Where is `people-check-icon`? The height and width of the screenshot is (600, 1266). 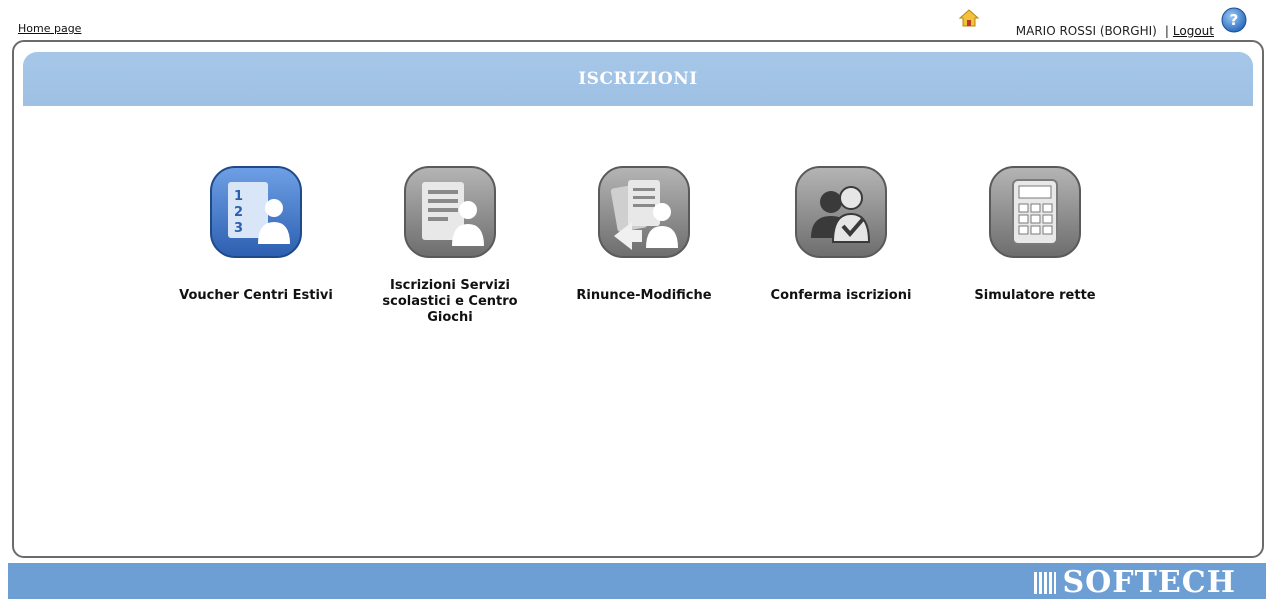
people-check-icon is located at coordinates (841, 212).